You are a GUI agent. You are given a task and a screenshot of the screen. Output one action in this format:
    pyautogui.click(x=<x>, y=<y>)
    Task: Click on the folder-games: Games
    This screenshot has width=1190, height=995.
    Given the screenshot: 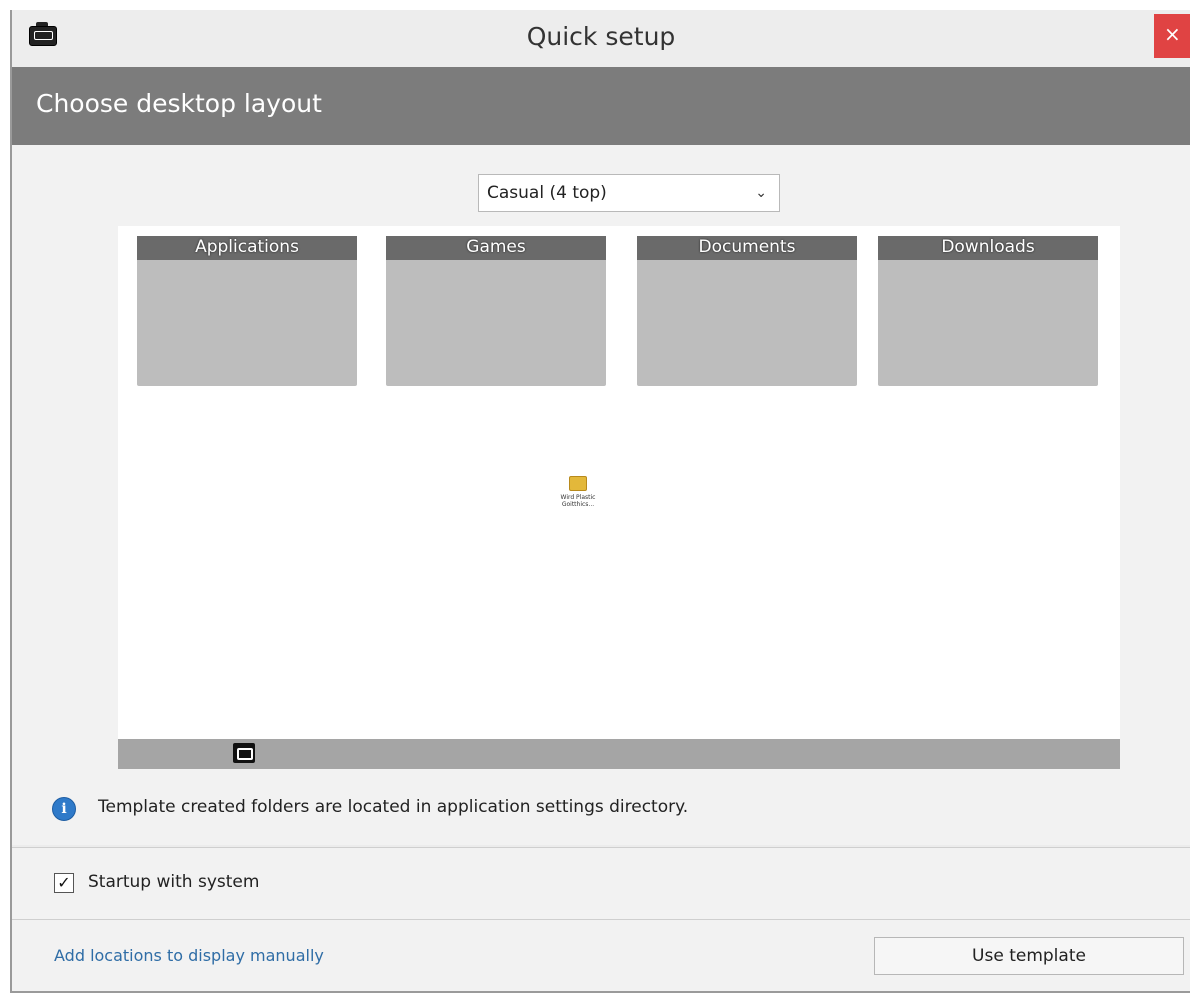 What is the action you would take?
    pyautogui.click(x=496, y=311)
    